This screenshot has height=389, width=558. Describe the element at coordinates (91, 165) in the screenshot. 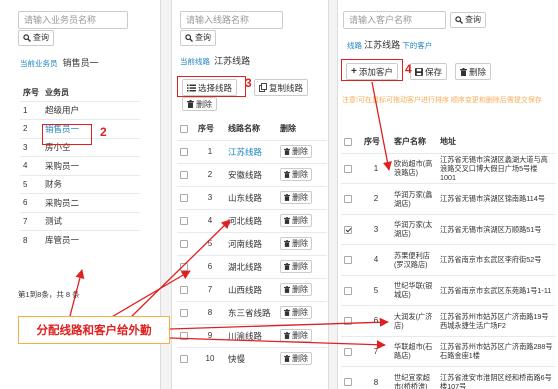

I see `salesman-name: 采购员一` at that location.